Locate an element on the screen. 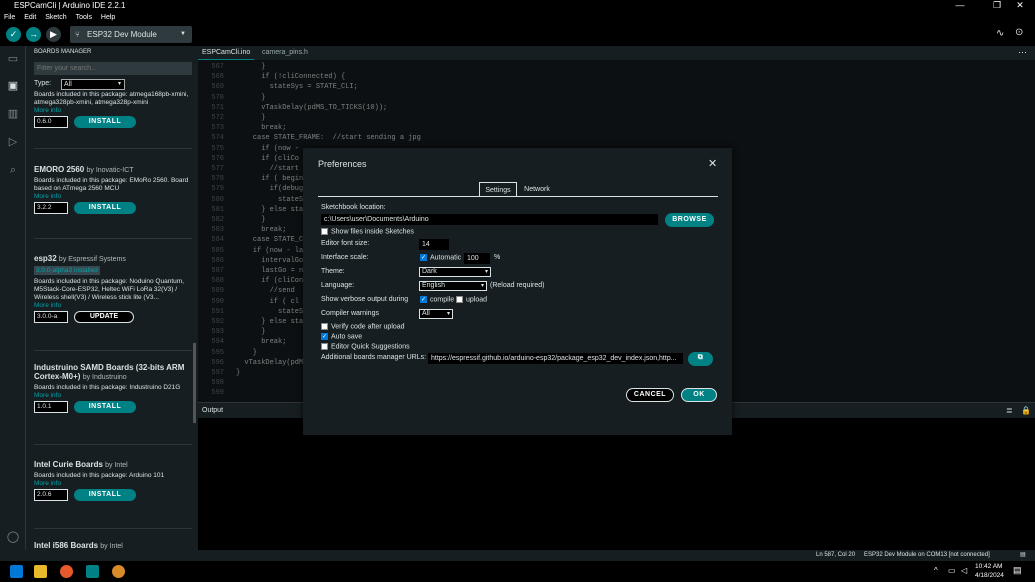 Image resolution: width=1035 pixels, height=582 pixels. autosave-label: Auto save is located at coordinates (347, 337).